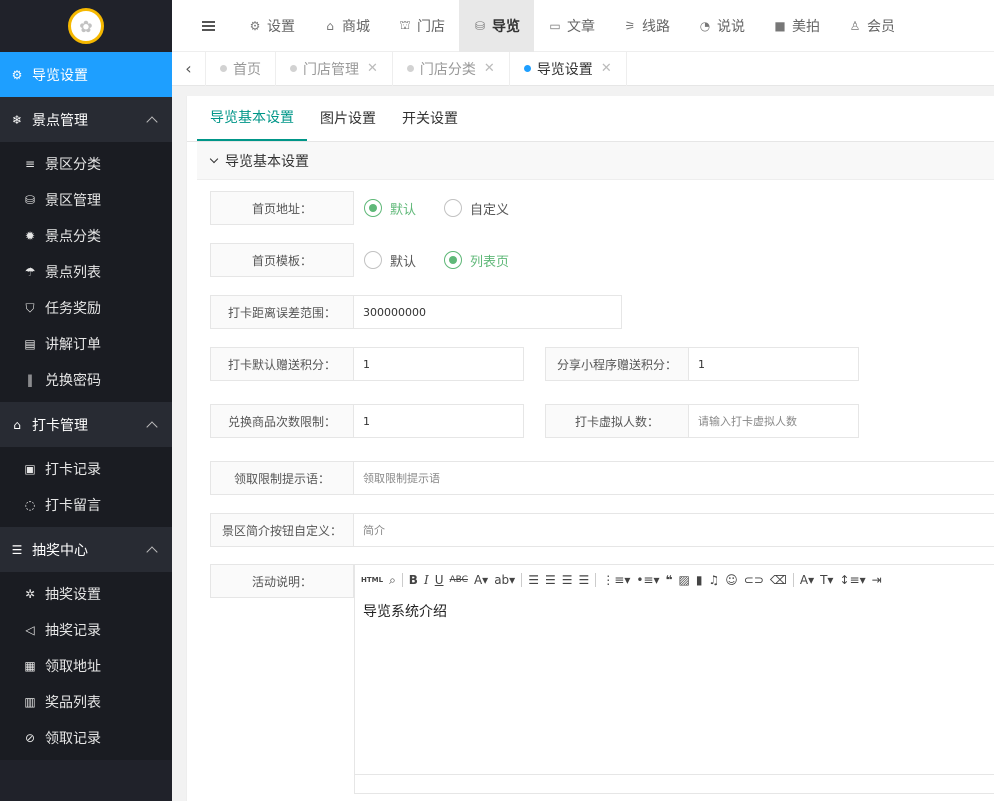 The image size is (994, 801). Describe the element at coordinates (86, 594) in the screenshot. I see `sidebar-item-lottery-settings: ✲ 抽奖设置` at that location.